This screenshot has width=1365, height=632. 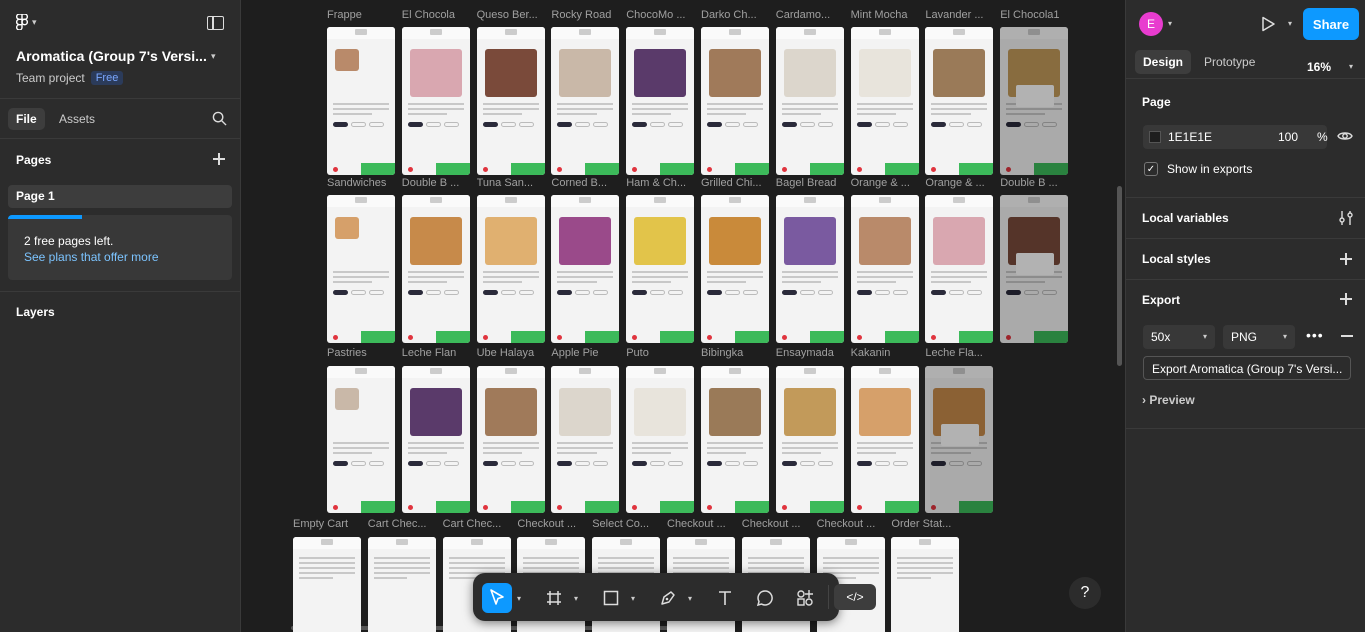 What do you see at coordinates (887, 15) in the screenshot?
I see `frame-label: Mint Mocha` at bounding box center [887, 15].